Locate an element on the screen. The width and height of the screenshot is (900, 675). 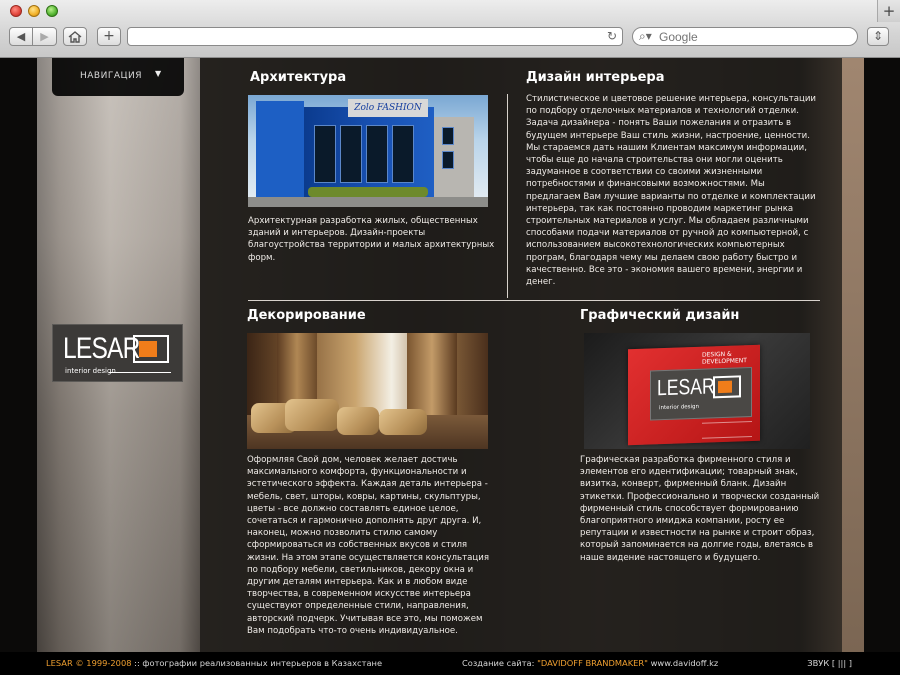
home-icon is located at coordinates (75, 37).